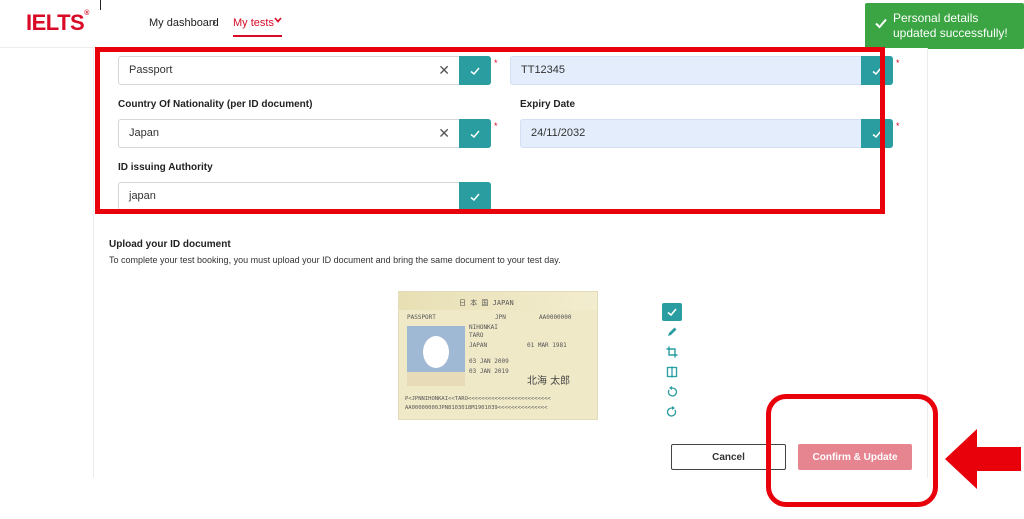 The width and height of the screenshot is (1024, 519). What do you see at coordinates (672, 412) in the screenshot?
I see `rotate-right-icon` at bounding box center [672, 412].